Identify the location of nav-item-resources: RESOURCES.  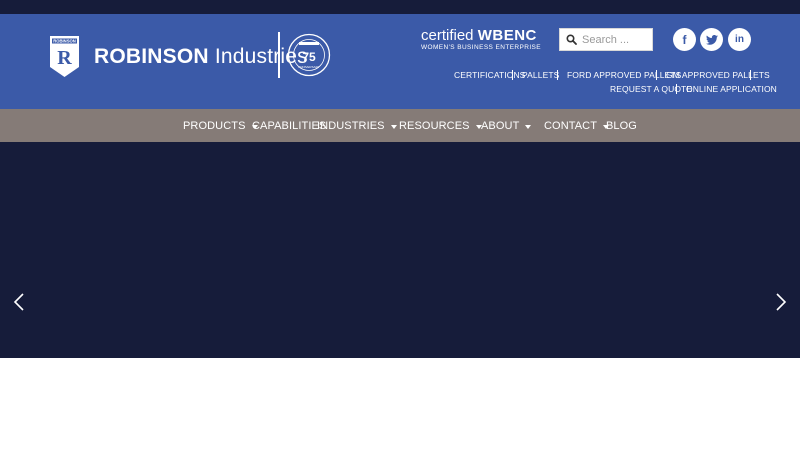
(440, 125).